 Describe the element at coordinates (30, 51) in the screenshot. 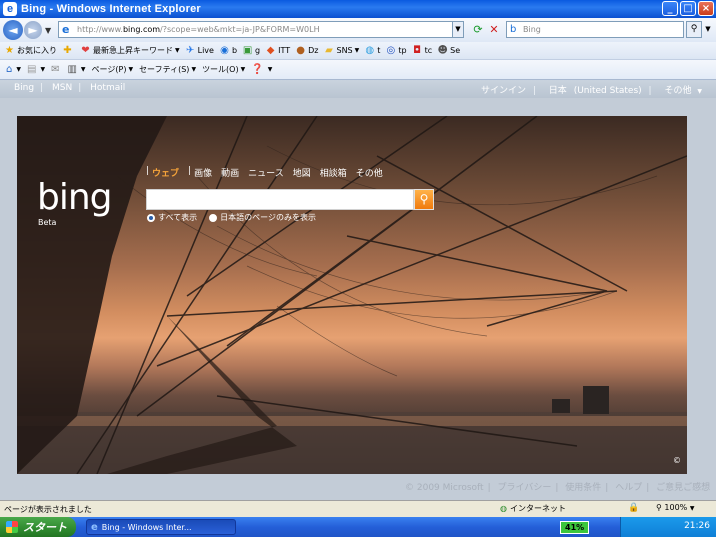

I see `favorites-center-button: ★ お気に入り` at that location.